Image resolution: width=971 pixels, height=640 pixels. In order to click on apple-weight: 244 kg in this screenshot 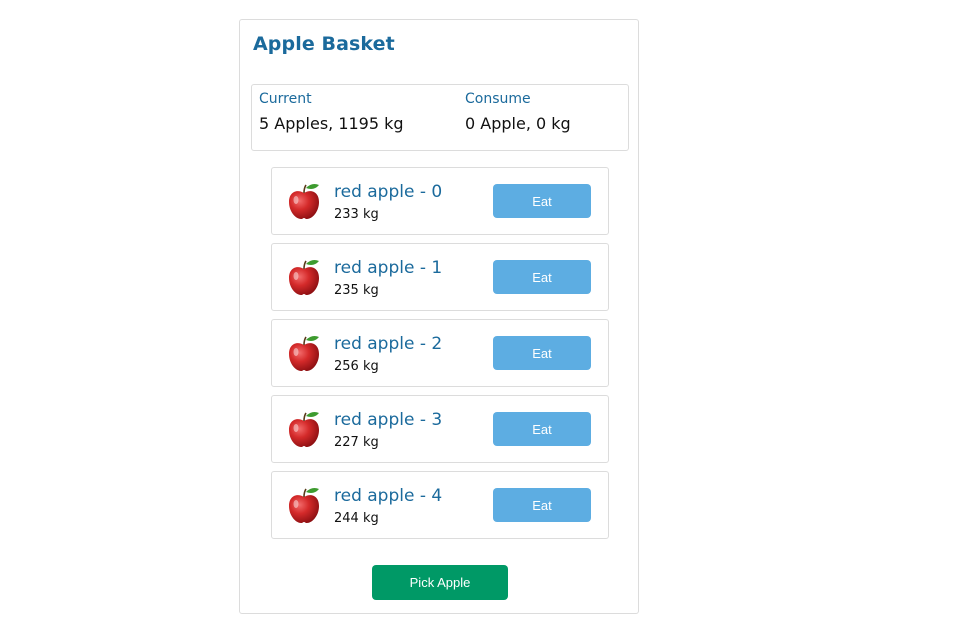, I will do `click(356, 518)`.